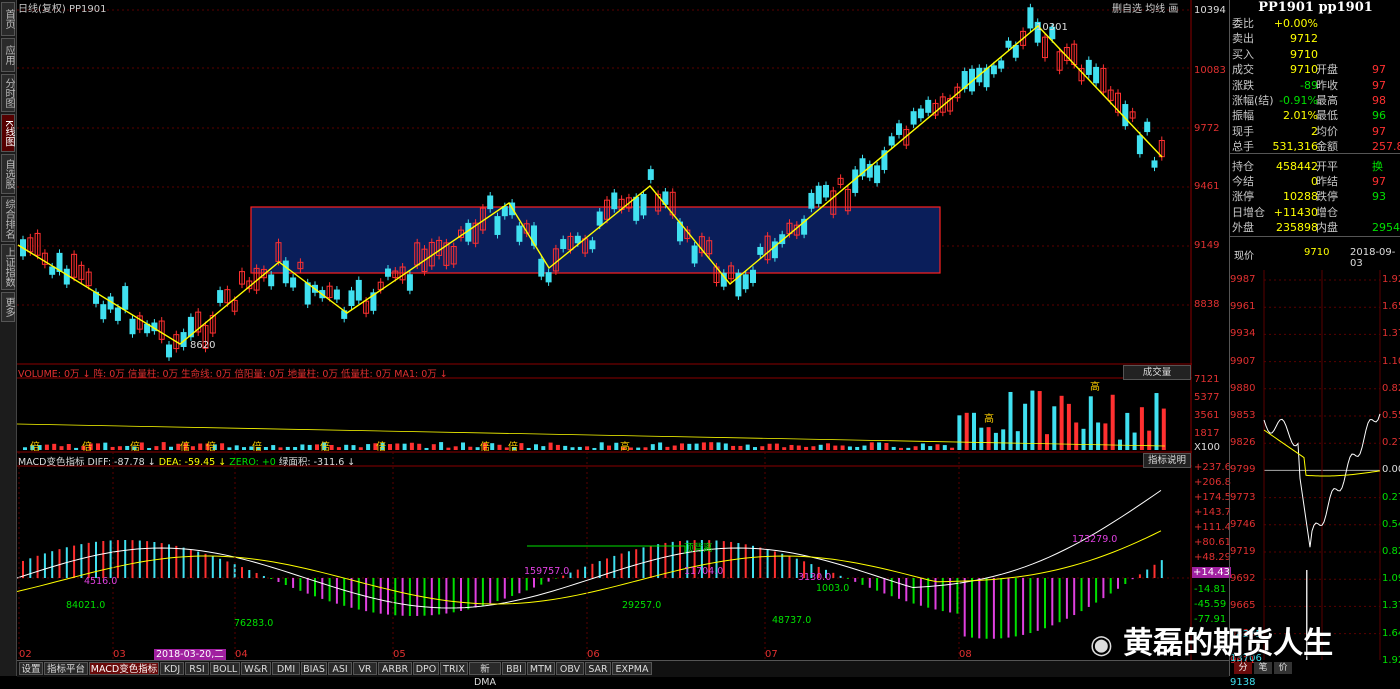 The image size is (1400, 689). Describe the element at coordinates (395, 668) in the screenshot. I see `indicator-tab: ARBR` at that location.